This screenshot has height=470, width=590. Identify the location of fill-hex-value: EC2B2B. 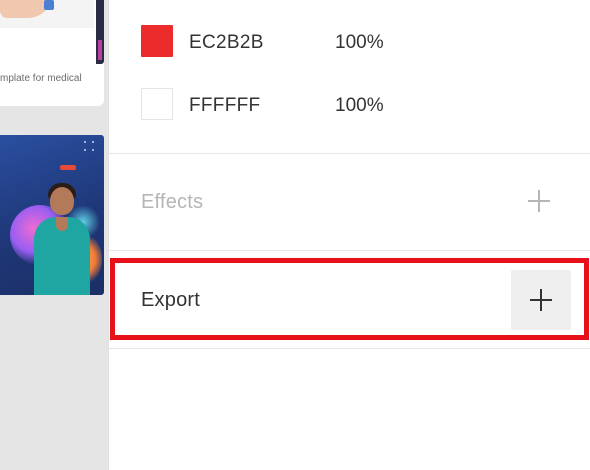
(226, 43).